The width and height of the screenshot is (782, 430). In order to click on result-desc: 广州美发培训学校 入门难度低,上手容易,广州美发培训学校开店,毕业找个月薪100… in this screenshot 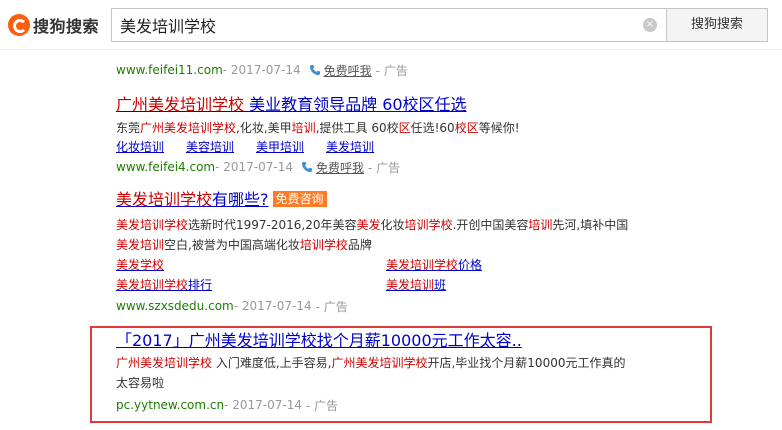, I will do `click(371, 363)`.